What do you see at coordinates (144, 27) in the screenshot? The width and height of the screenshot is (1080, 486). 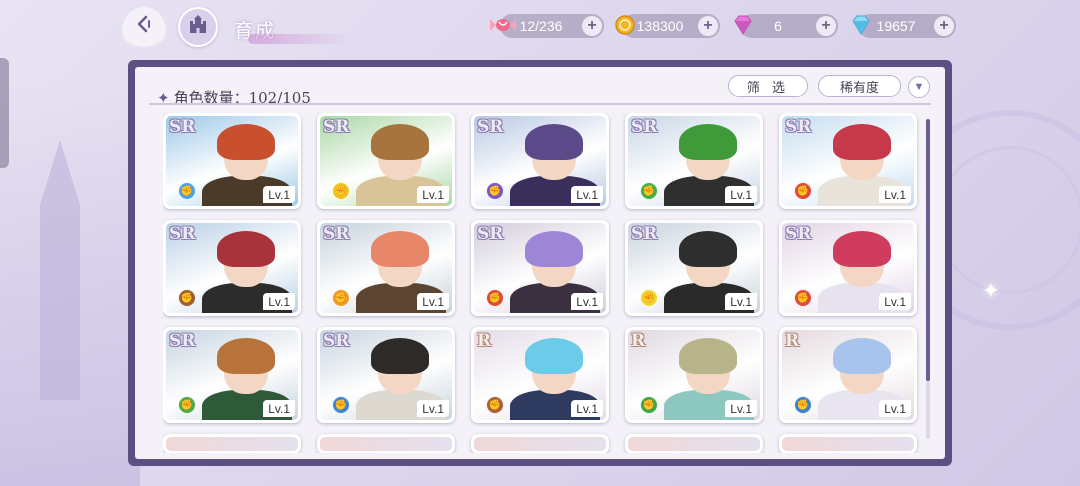 I see `back-button` at bounding box center [144, 27].